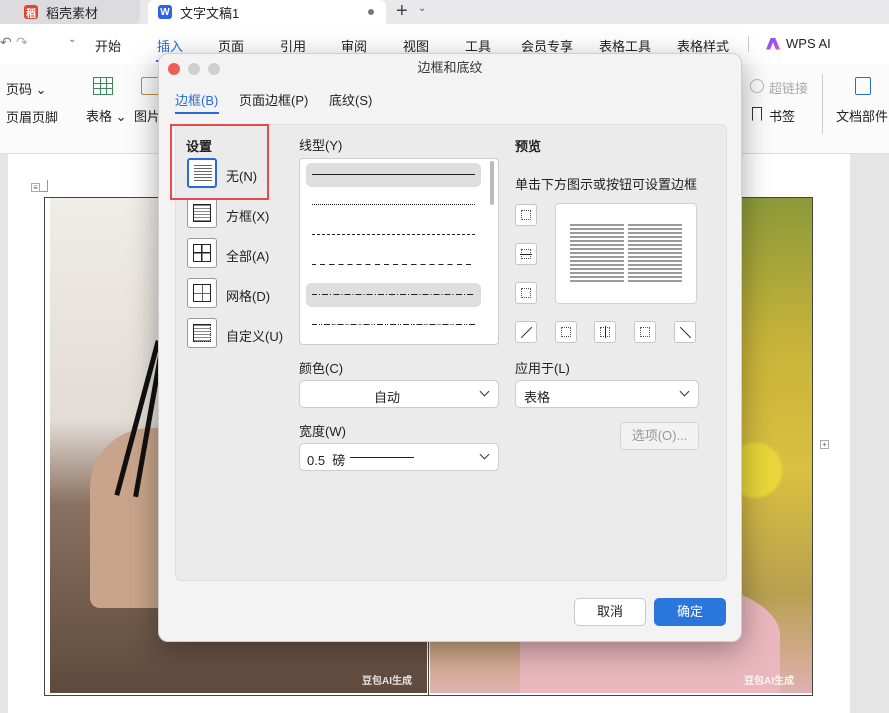  Describe the element at coordinates (254, 335) in the screenshot. I see `setting-custom-label: 自定义(U)` at that location.